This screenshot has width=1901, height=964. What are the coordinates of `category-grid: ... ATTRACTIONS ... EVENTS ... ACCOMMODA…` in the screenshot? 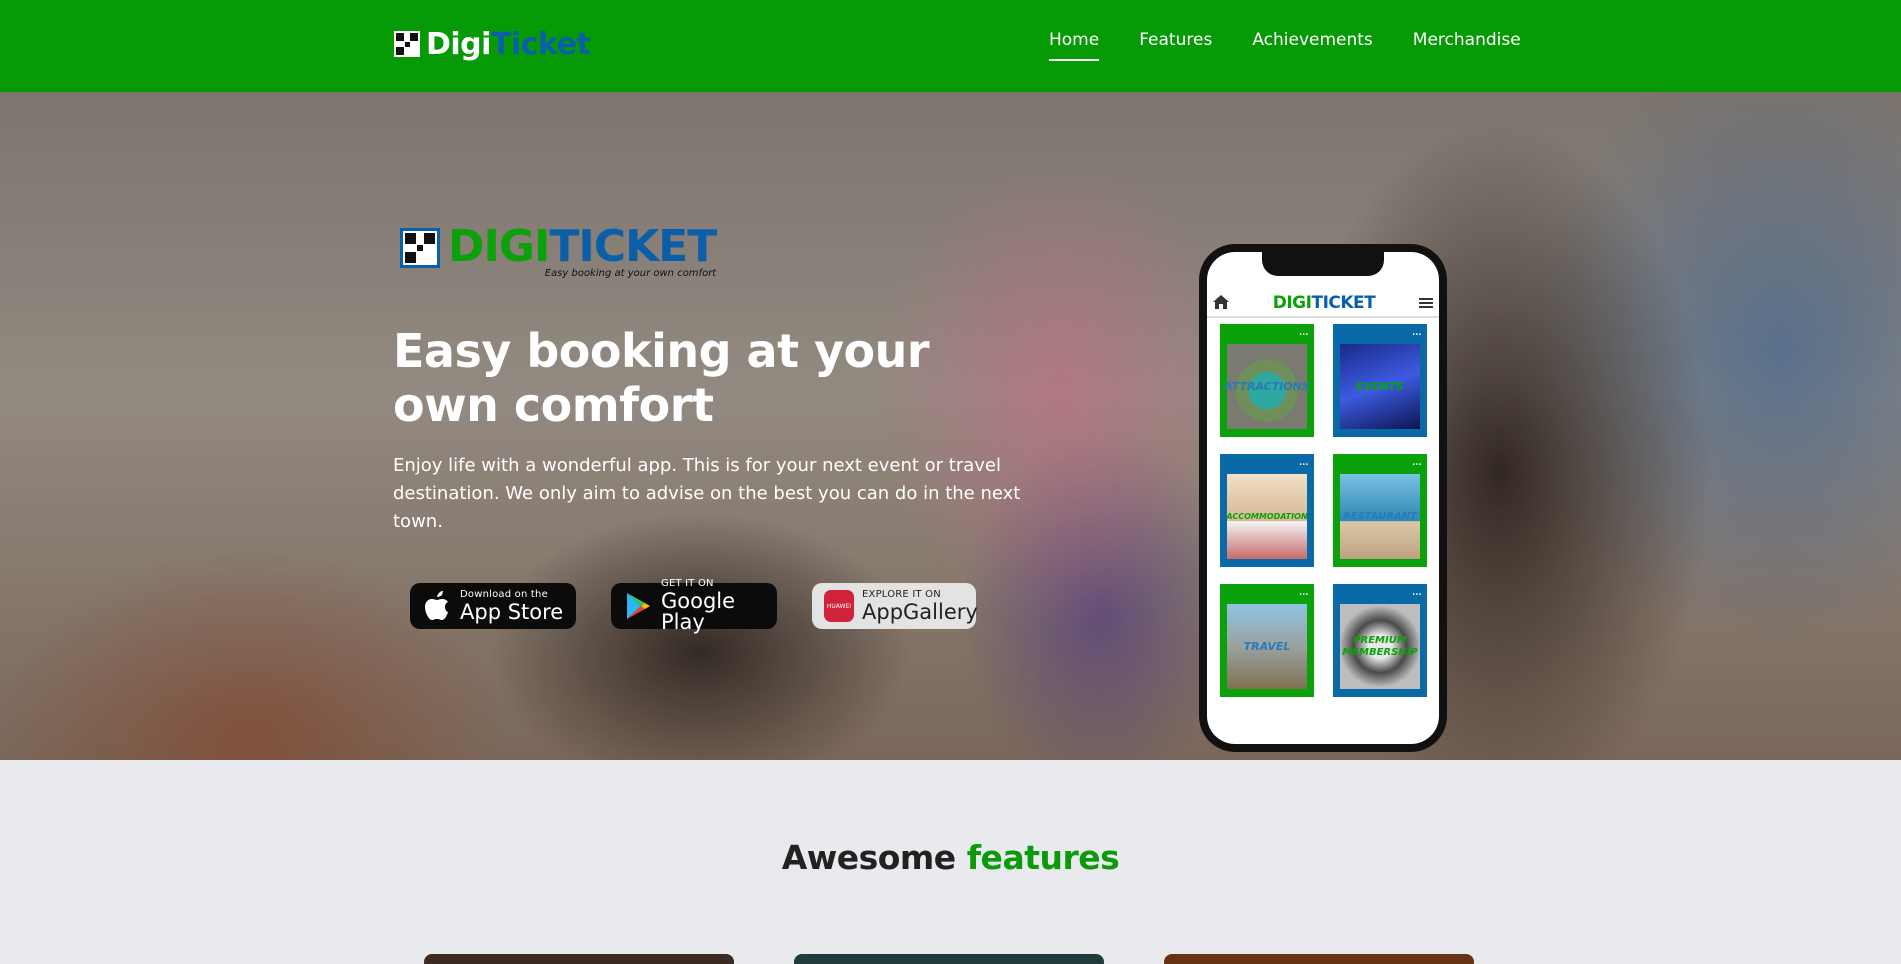 It's located at (1326, 510).